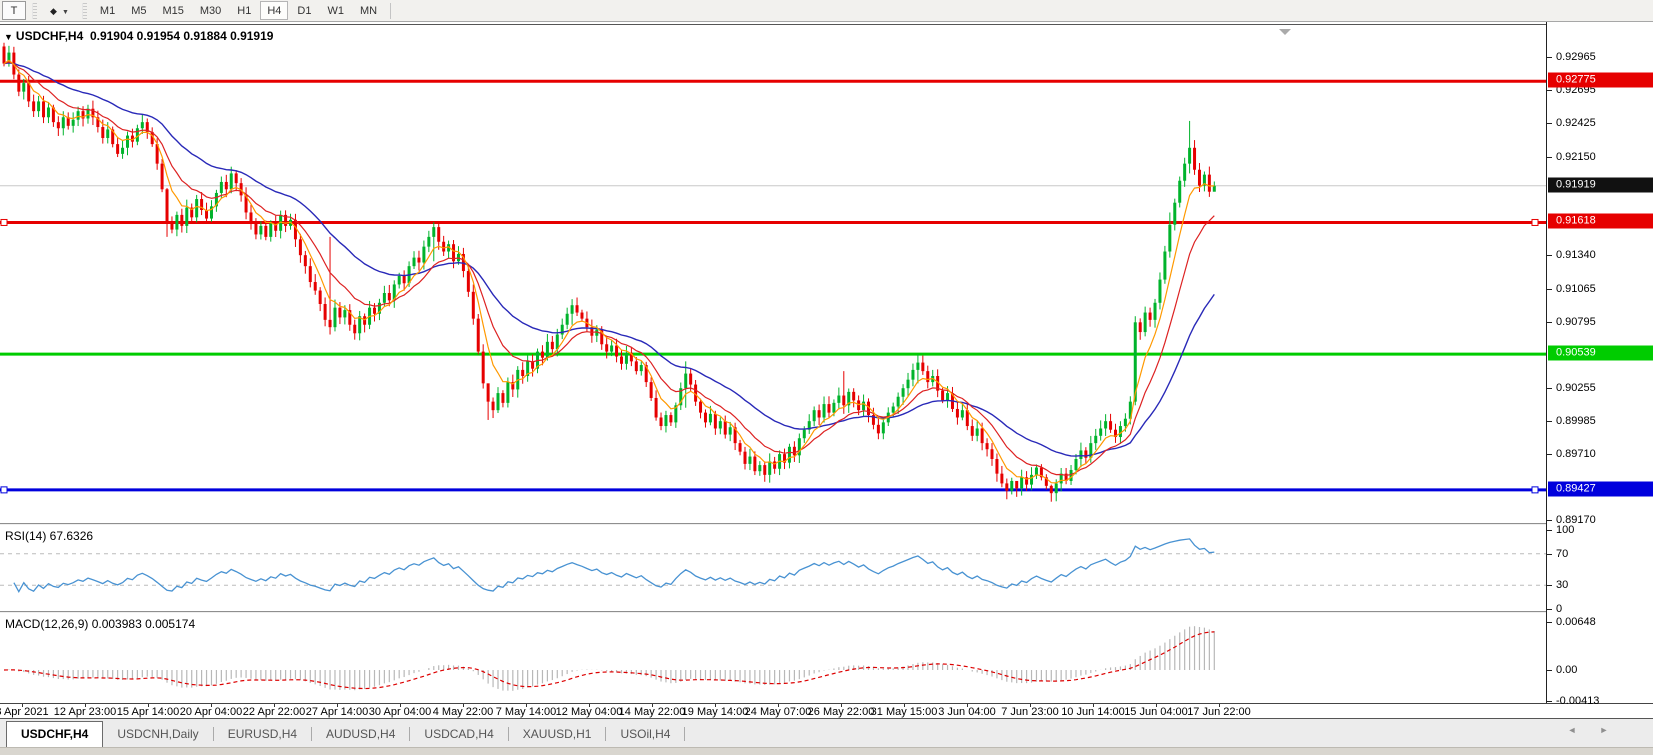  I want to click on timeframe-button-h4: H4, so click(274, 10).